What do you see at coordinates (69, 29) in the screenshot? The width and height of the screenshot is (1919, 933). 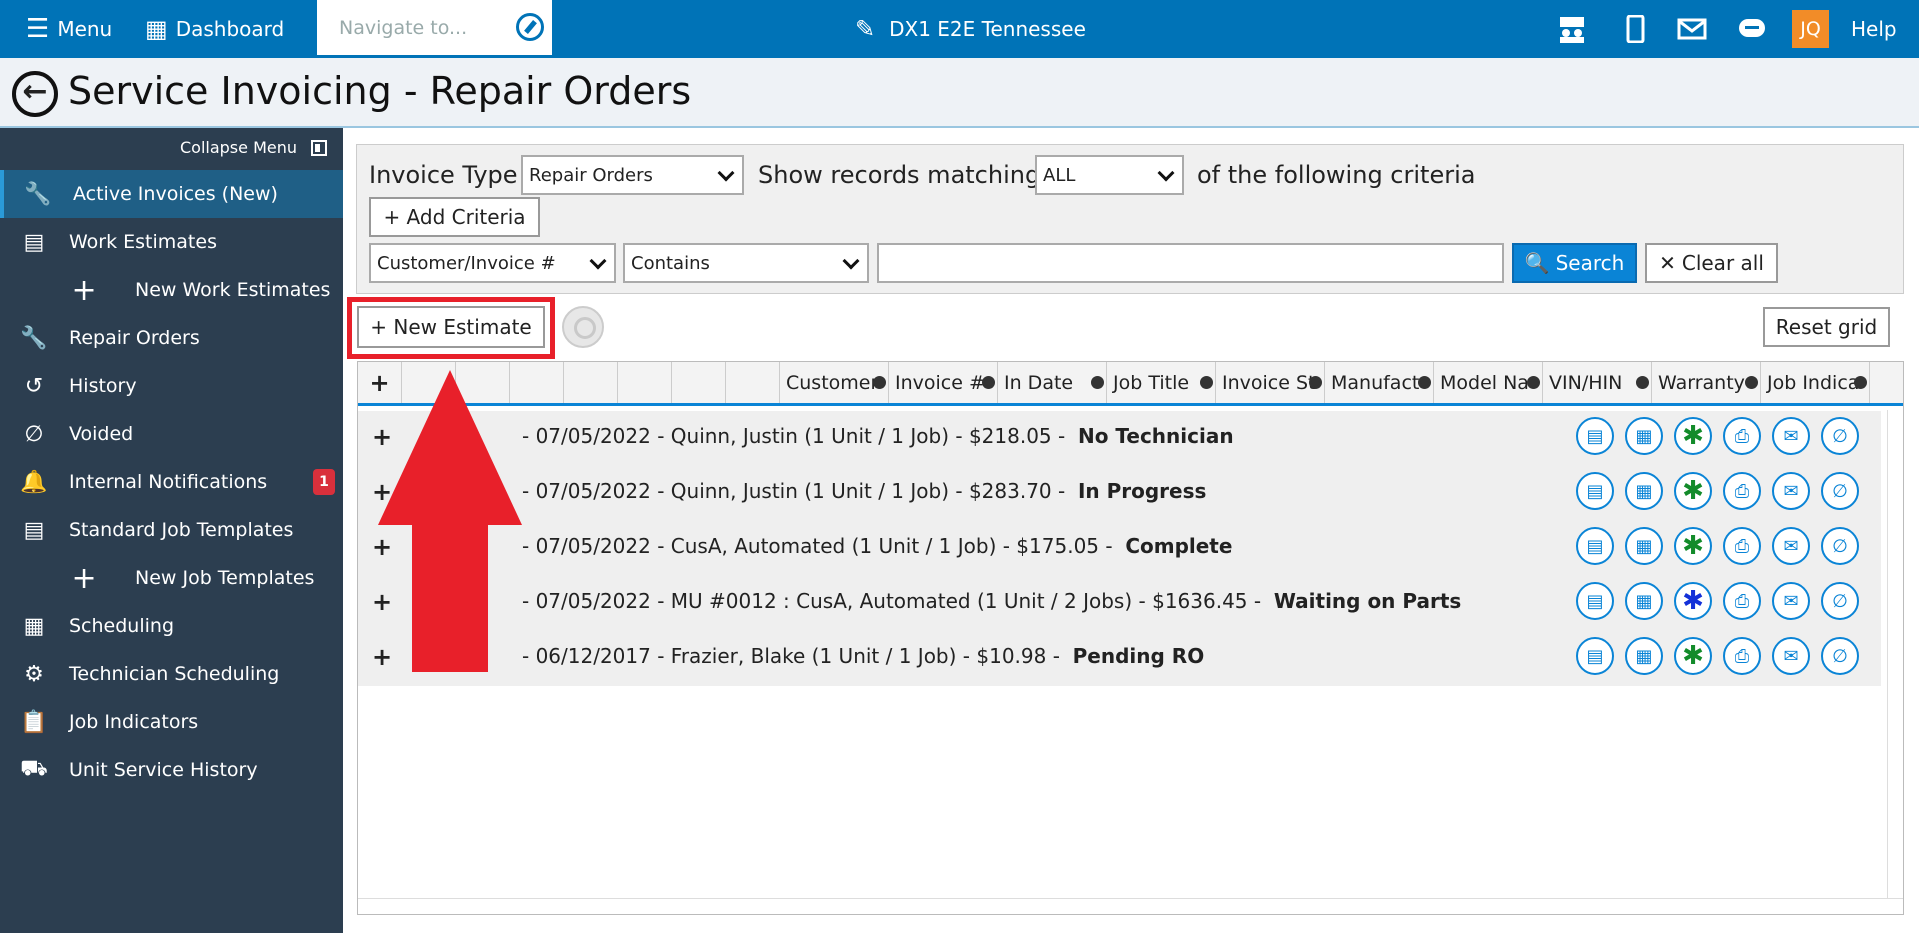 I see `menu-button: ☰ Menu` at bounding box center [69, 29].